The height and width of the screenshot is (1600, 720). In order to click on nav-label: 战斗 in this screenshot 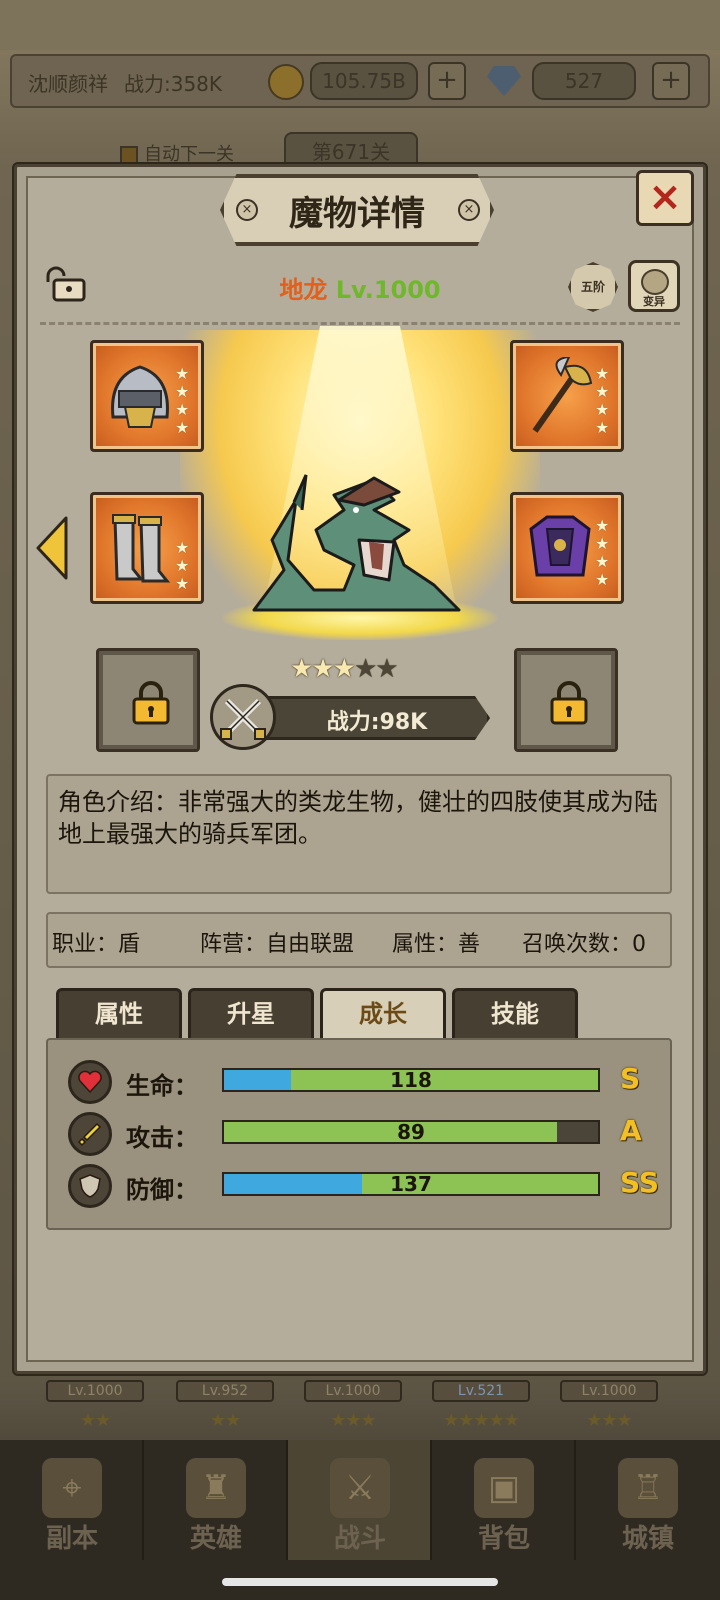, I will do `click(359, 1539)`.